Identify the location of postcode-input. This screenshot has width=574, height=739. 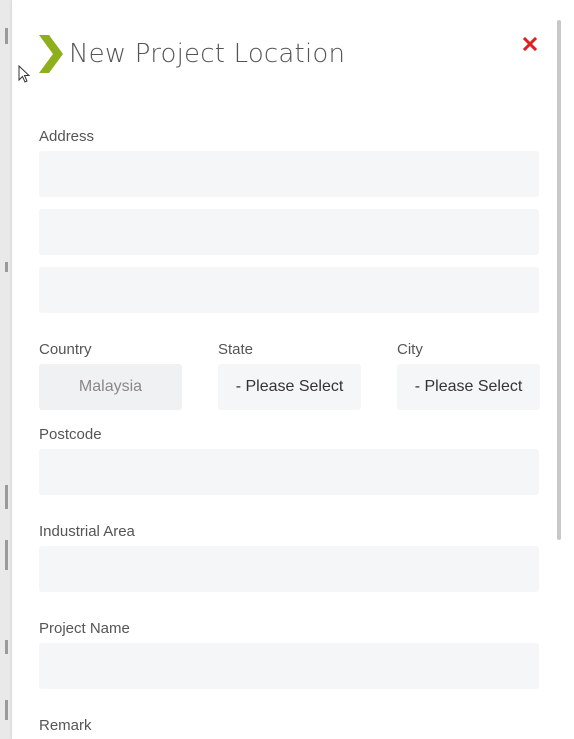
(289, 472).